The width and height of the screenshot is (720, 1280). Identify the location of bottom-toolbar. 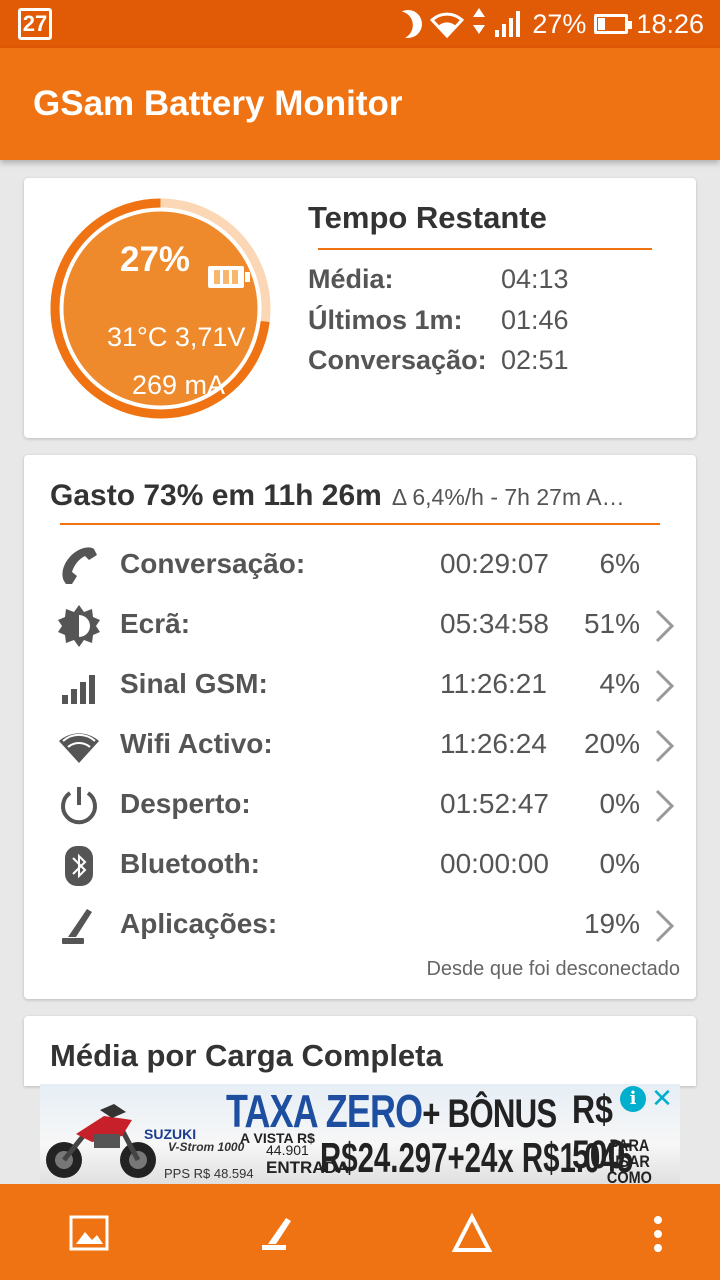
(360, 1232).